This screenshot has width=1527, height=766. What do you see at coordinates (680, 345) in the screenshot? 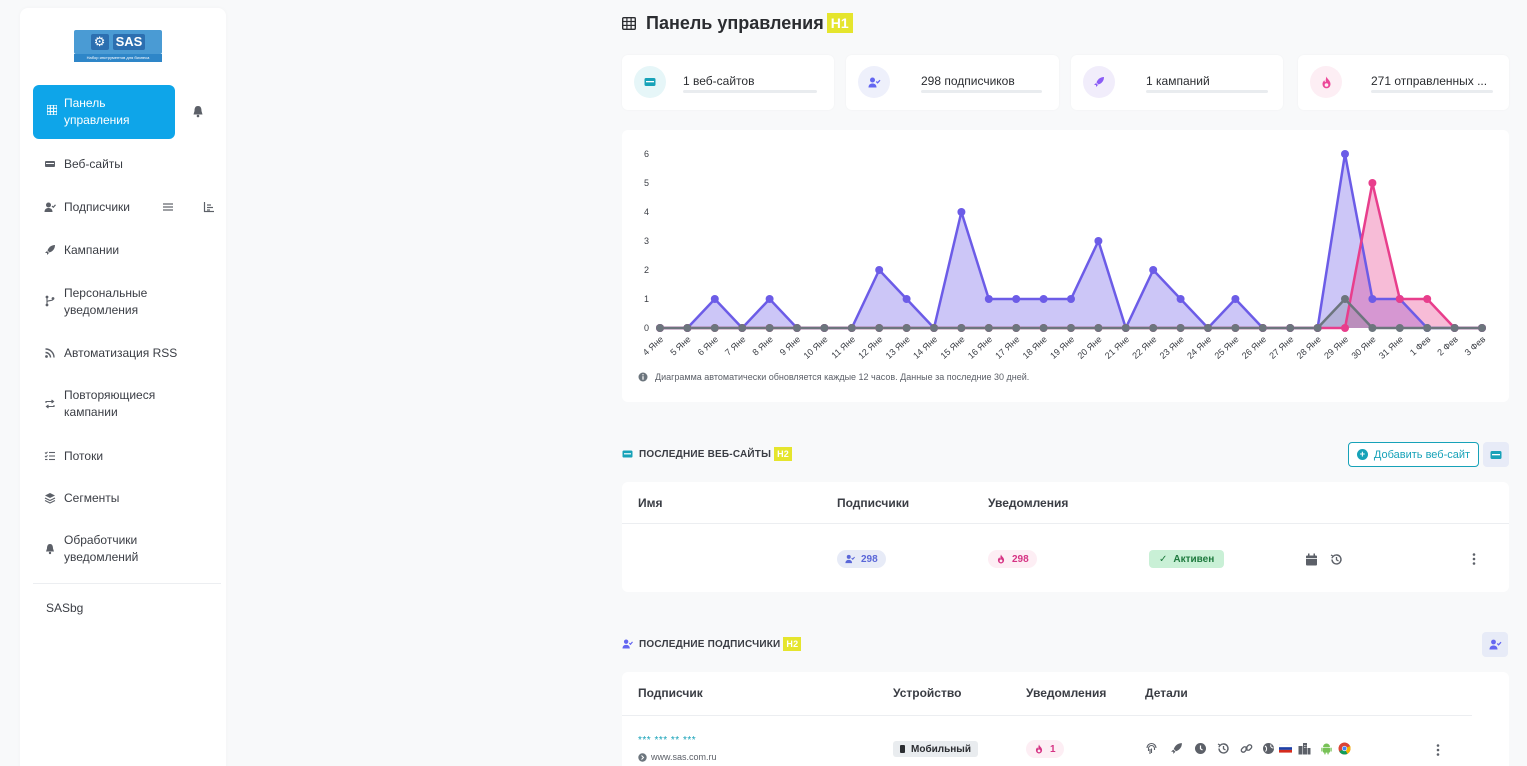
I see `x-tick-label: 5 Яне` at bounding box center [680, 345].